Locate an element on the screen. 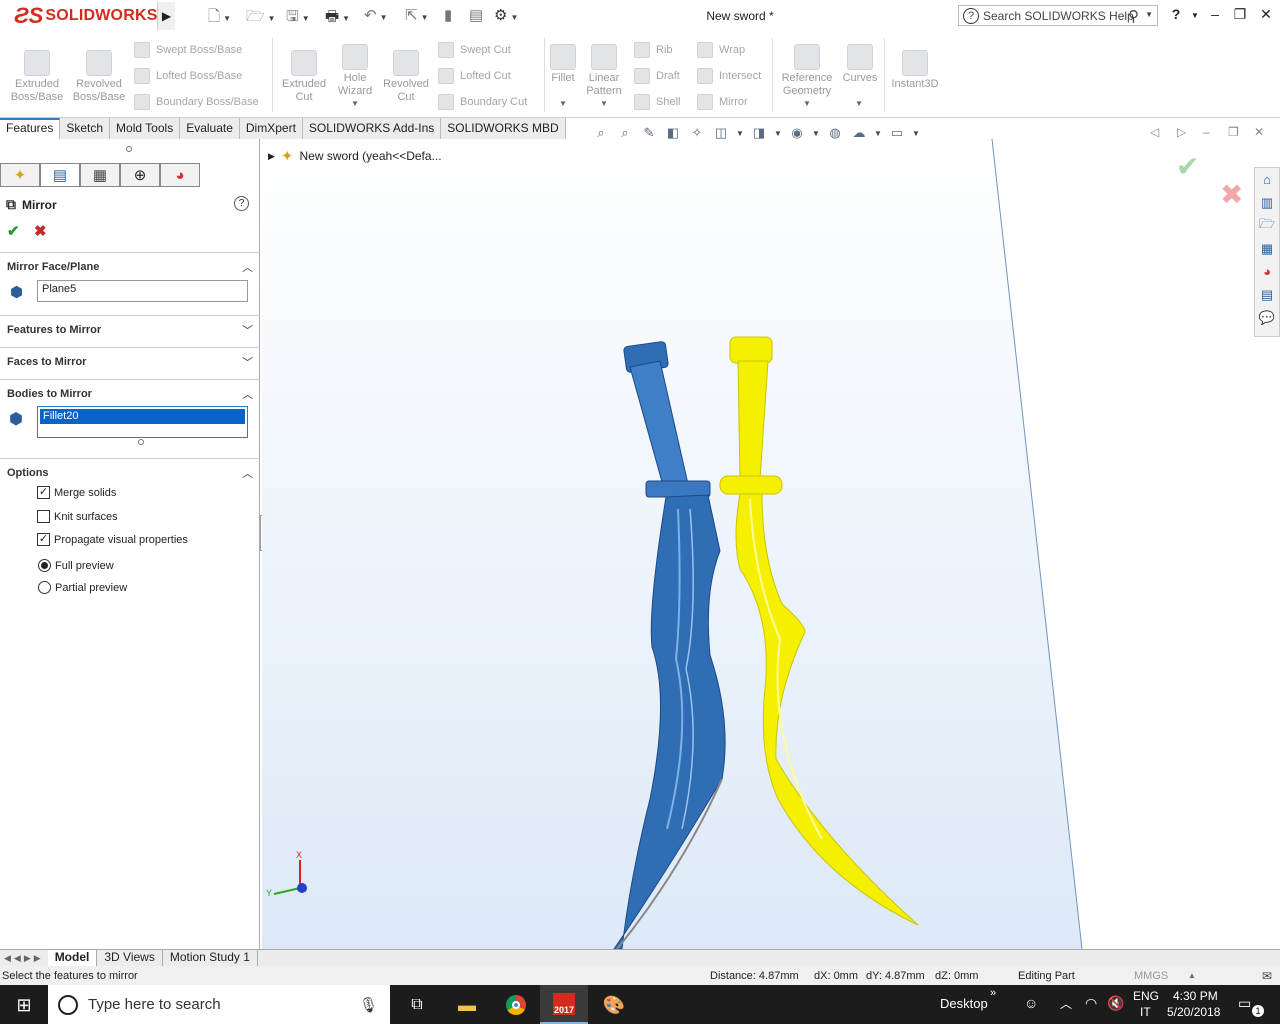 The image size is (1280, 1024). revolved-cut-button: Revolved Cut is located at coordinates (406, 77).